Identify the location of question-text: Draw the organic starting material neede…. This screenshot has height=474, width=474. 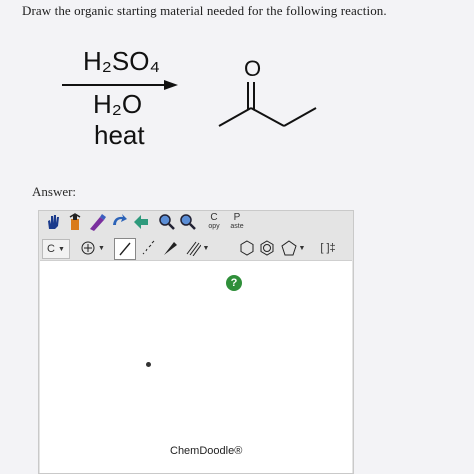
(204, 10).